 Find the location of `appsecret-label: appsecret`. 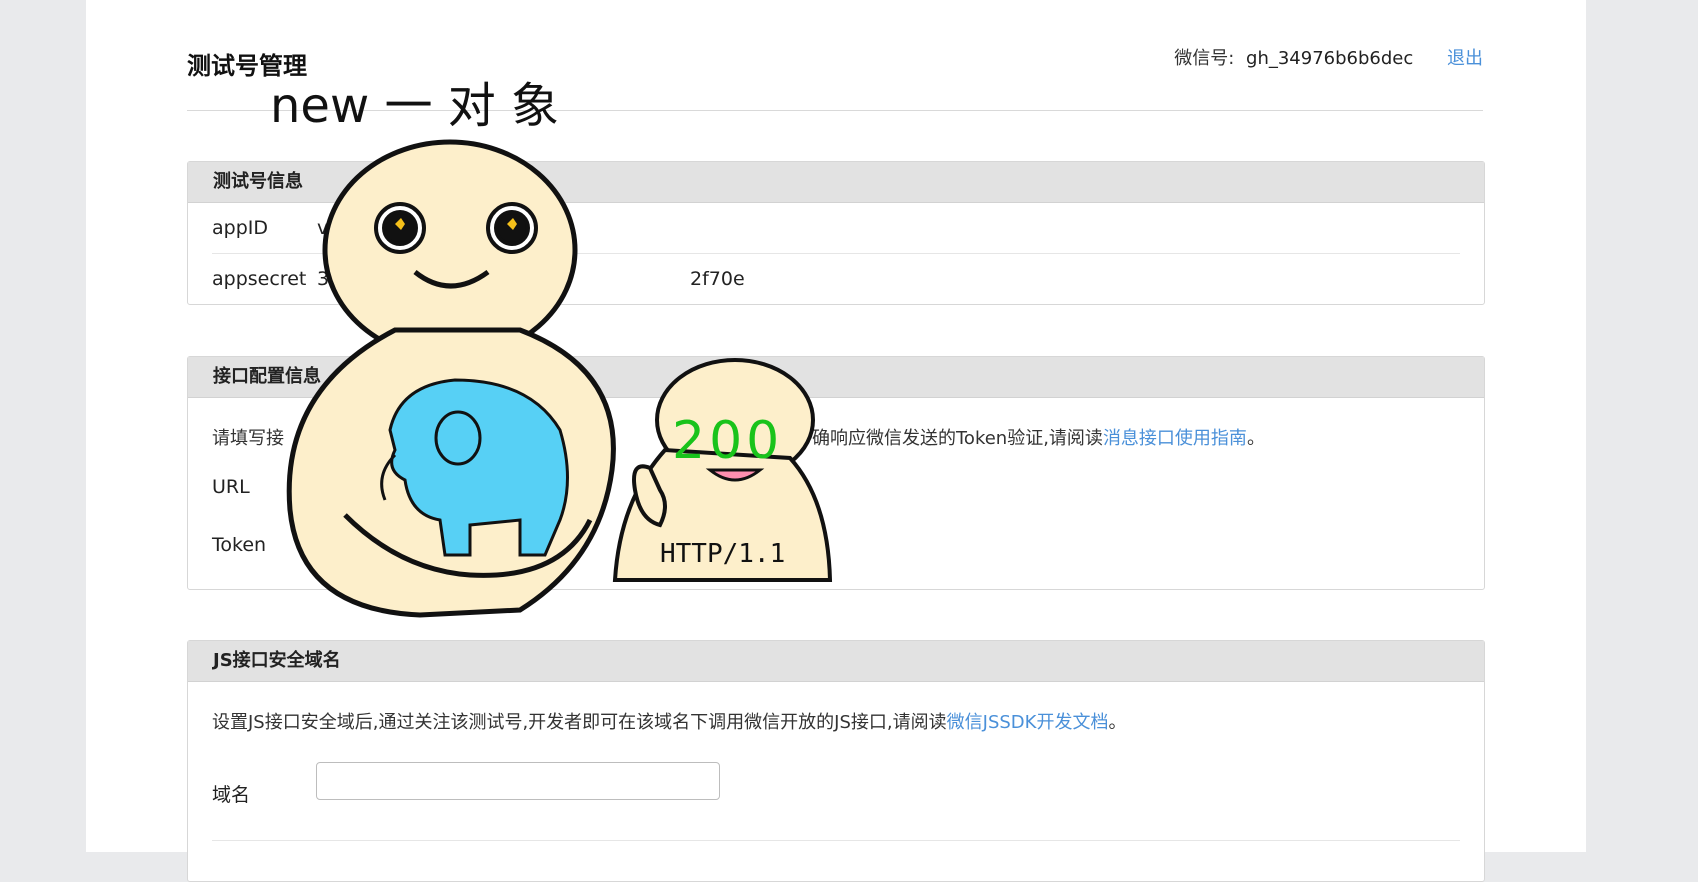

appsecret-label: appsecret is located at coordinates (259, 279).